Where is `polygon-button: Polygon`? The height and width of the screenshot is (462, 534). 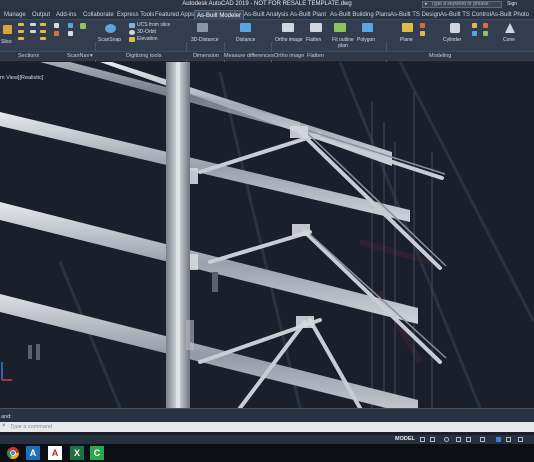 polygon-button: Polygon is located at coordinates (366, 40).